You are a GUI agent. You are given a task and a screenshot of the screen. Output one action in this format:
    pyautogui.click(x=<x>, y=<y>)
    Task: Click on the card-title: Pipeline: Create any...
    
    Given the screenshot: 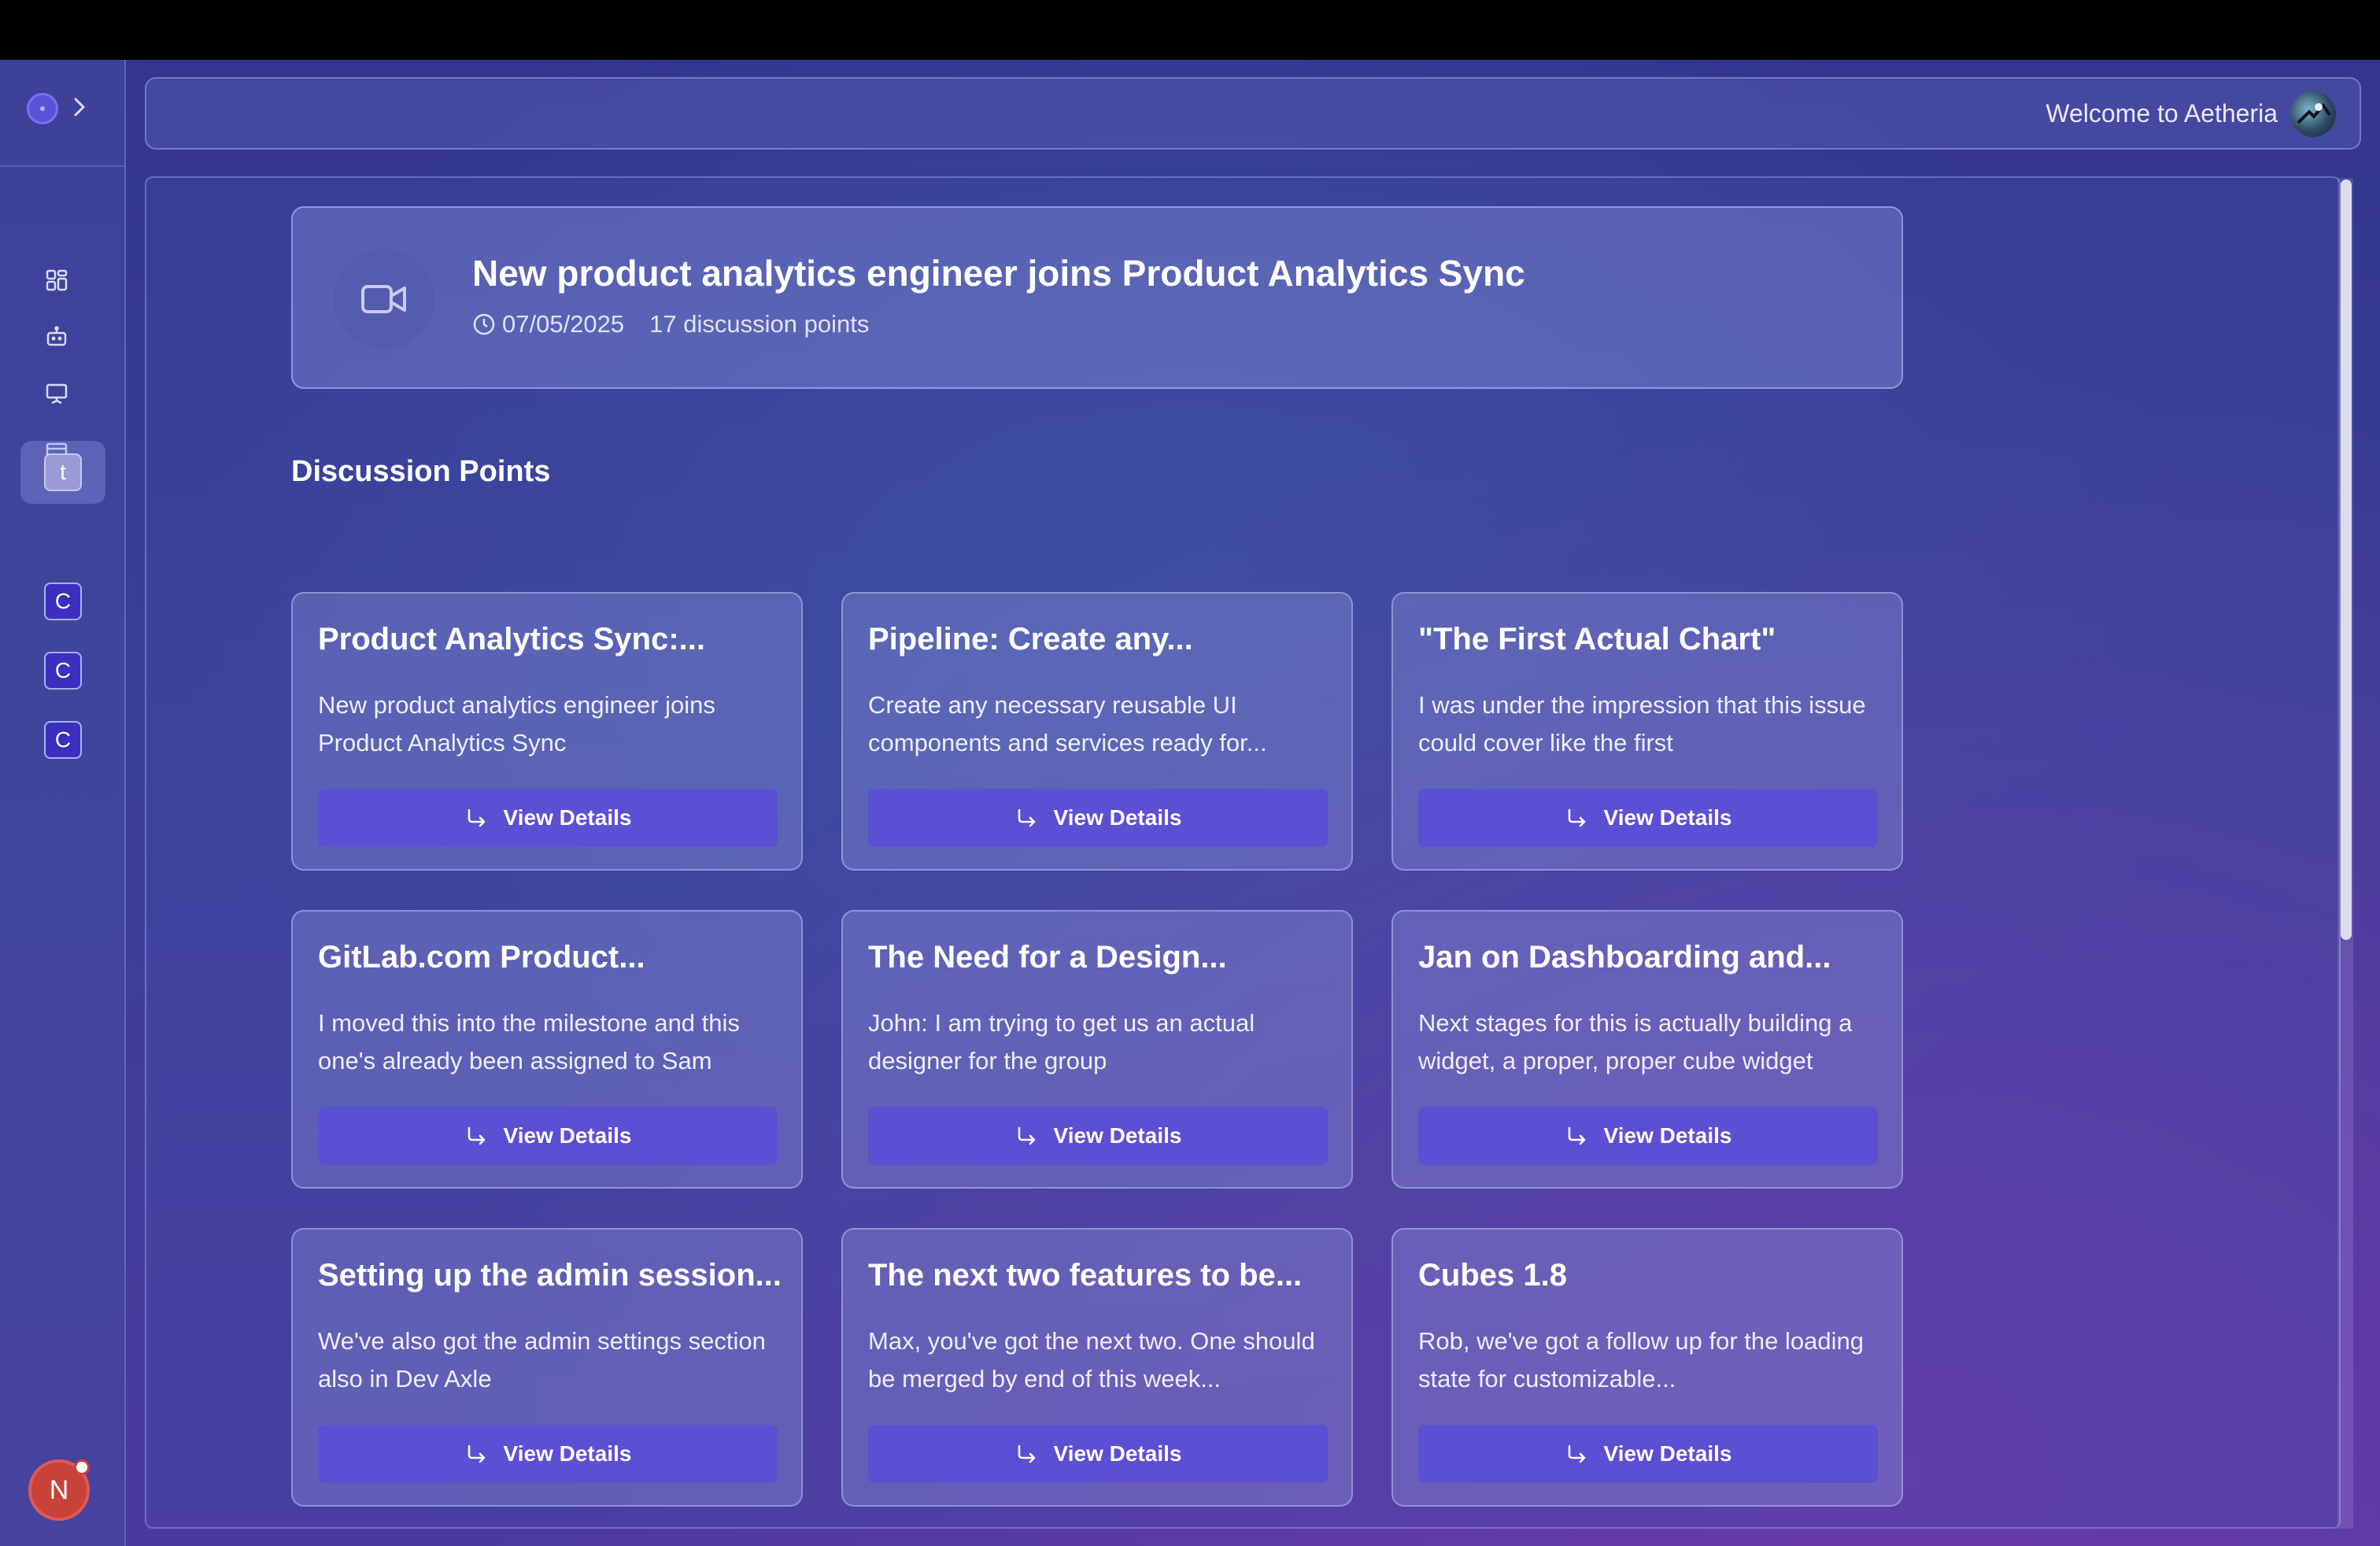 What is the action you would take?
    pyautogui.click(x=1030, y=639)
    